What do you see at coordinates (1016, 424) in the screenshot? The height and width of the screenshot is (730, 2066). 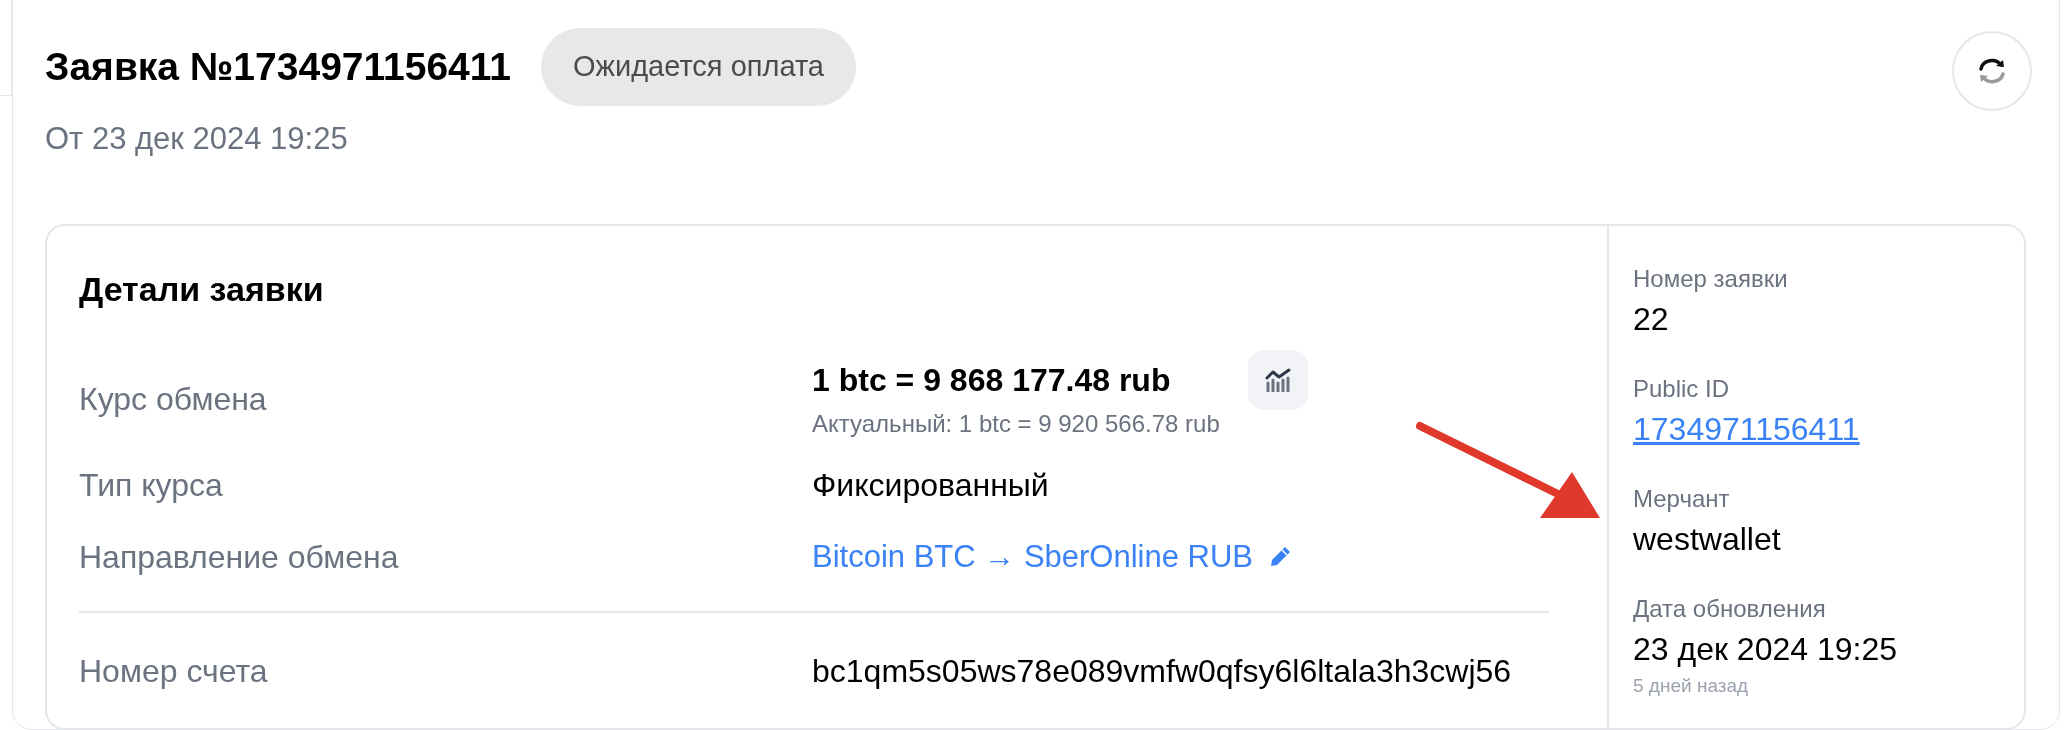 I see `current-rate-note: Актуальный: 1 btc = 9 920 566.78 rub` at bounding box center [1016, 424].